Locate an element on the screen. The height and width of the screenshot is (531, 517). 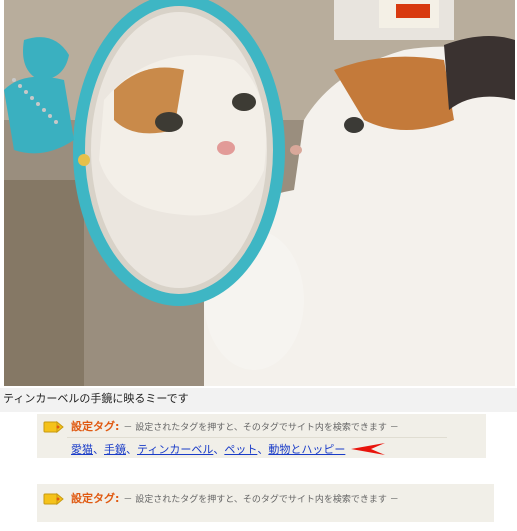
tag-link-pet: ペット is located at coordinates (240, 449).